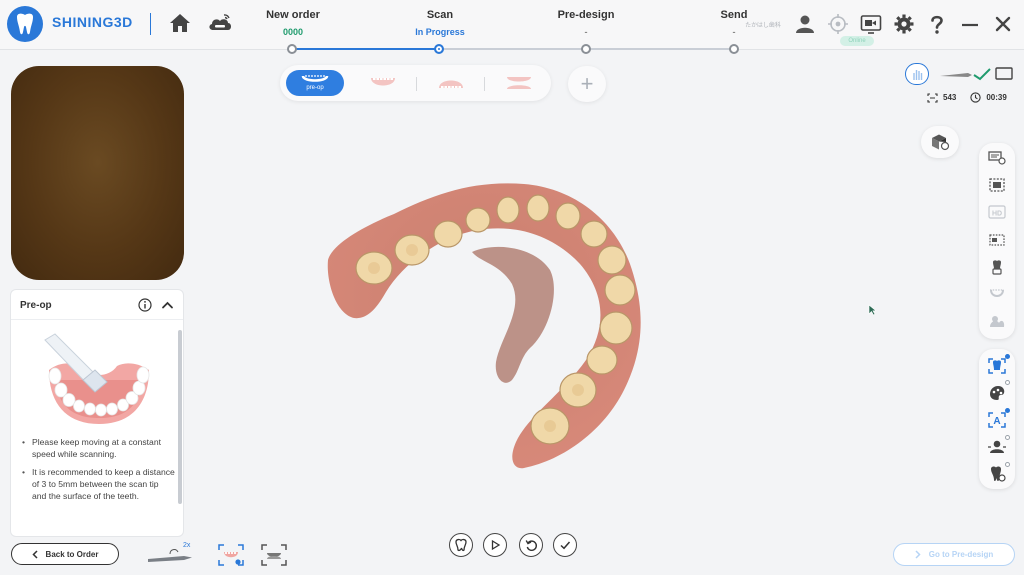  What do you see at coordinates (72, 554) in the screenshot?
I see `back-to-order-label: Back to Order` at bounding box center [72, 554].